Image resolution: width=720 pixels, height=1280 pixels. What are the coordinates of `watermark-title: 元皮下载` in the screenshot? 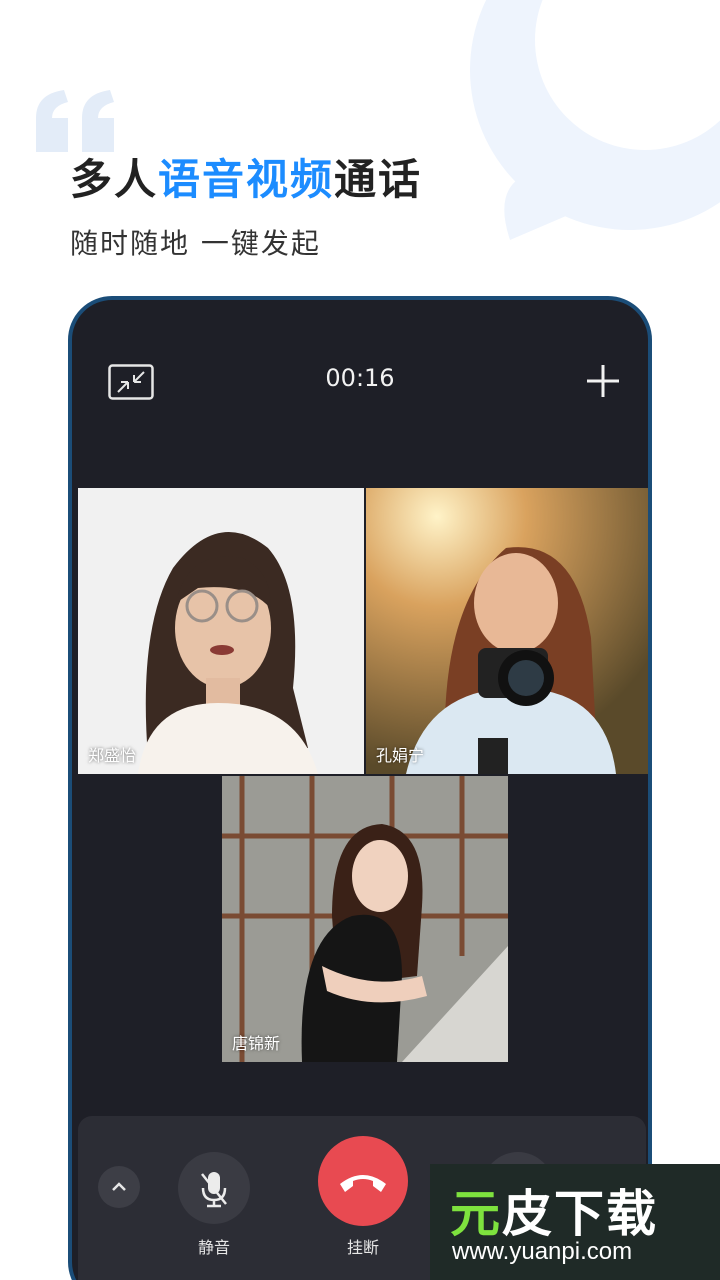 It's located at (554, 1210).